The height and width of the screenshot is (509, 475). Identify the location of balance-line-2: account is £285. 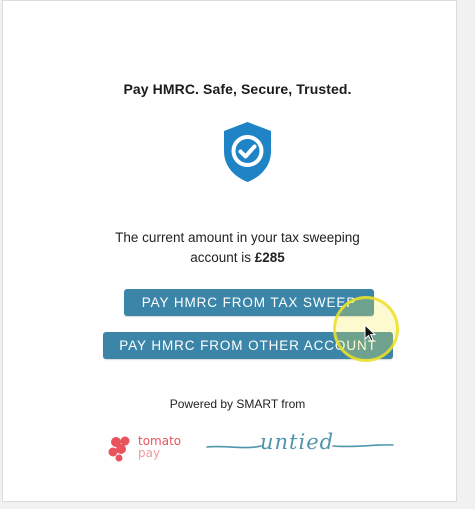
(237, 258).